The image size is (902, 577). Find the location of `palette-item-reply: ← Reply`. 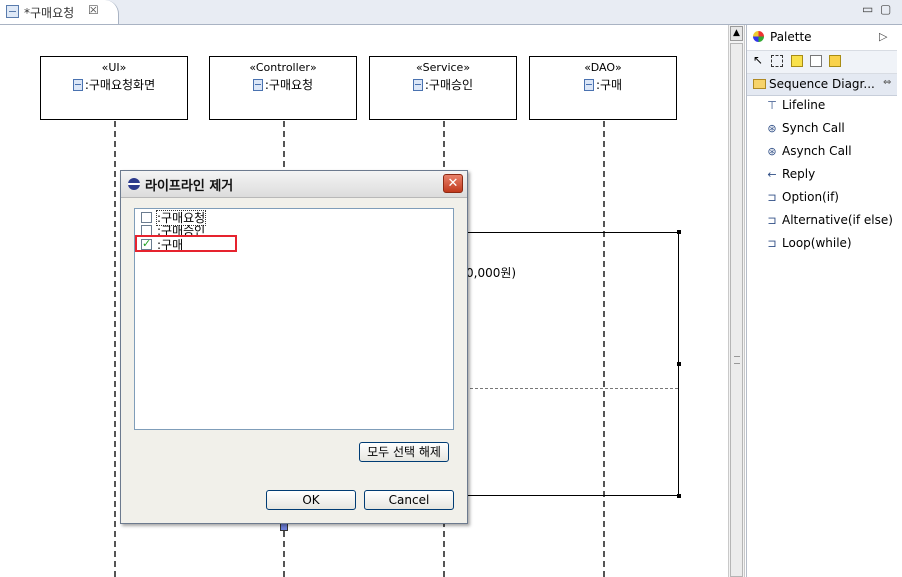

palette-item-reply: ← Reply is located at coordinates (790, 177).